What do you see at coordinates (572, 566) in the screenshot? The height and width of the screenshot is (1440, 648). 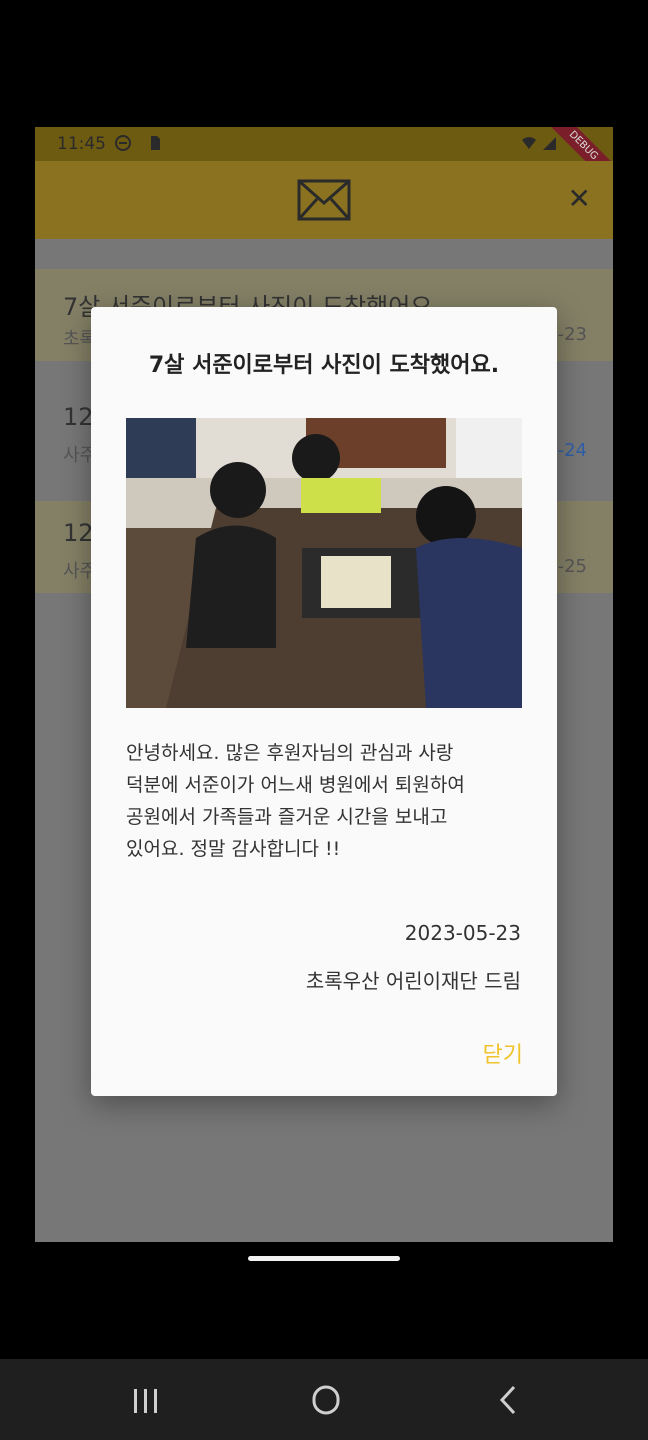 I see `list-item-date: -25` at bounding box center [572, 566].